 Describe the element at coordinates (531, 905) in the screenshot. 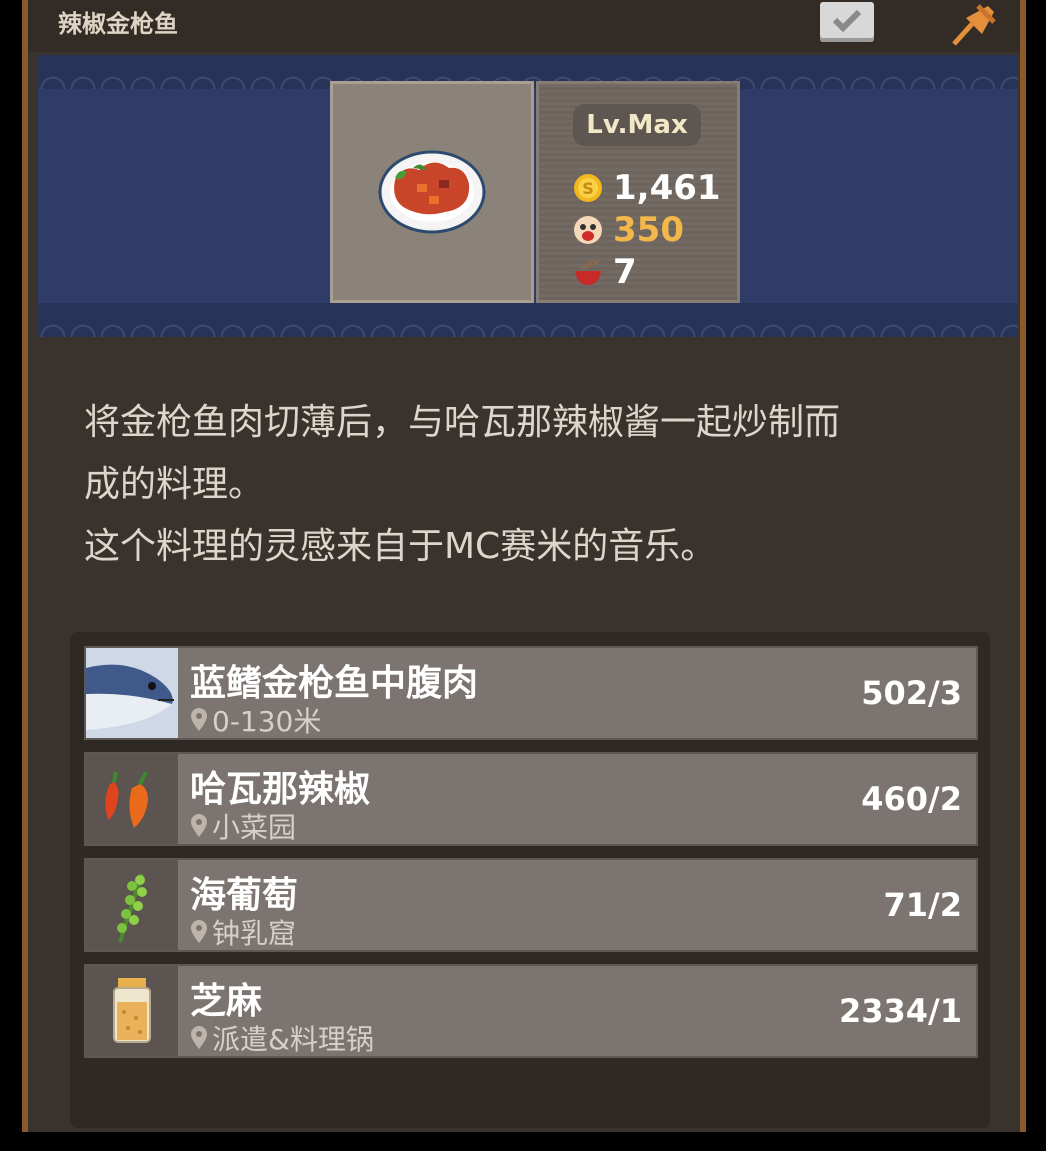

I see `ingredient-row: 海葡萄 钟乳窟 71/2` at that location.